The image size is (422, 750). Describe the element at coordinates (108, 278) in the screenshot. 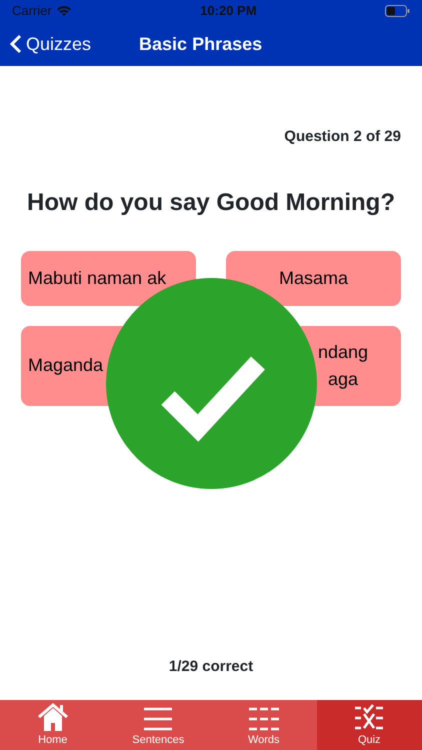

I see `answer-button: Mabuti naman ak` at that location.